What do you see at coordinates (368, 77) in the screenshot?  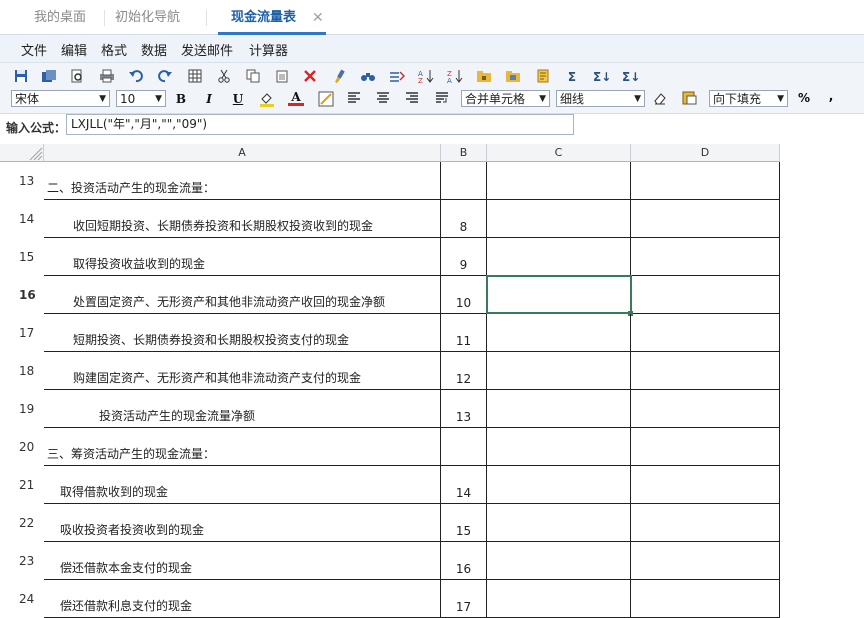 I see `find-icon` at bounding box center [368, 77].